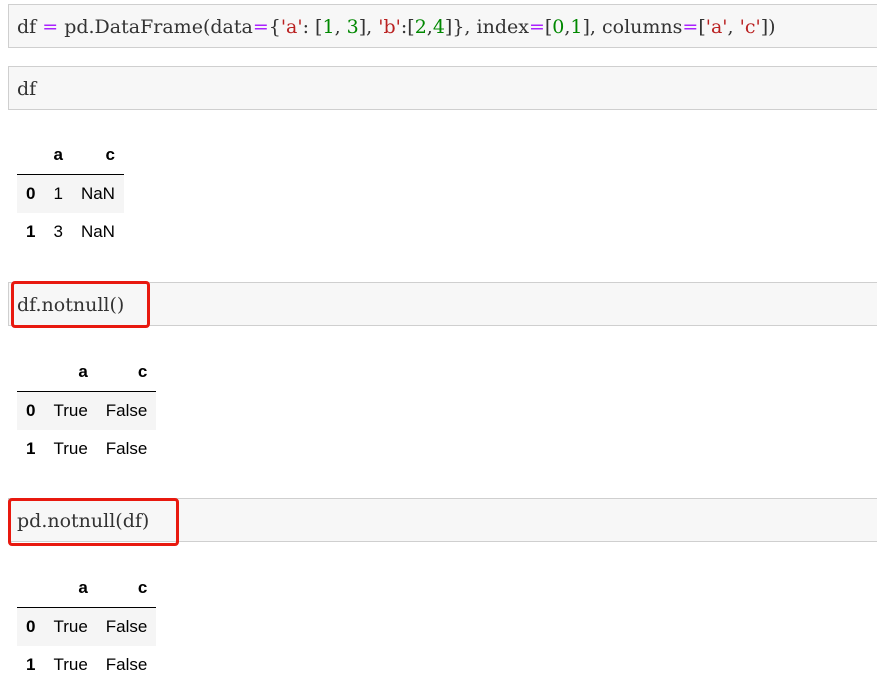  What do you see at coordinates (58, 231) in the screenshot?
I see `table-cell: 3` at bounding box center [58, 231].